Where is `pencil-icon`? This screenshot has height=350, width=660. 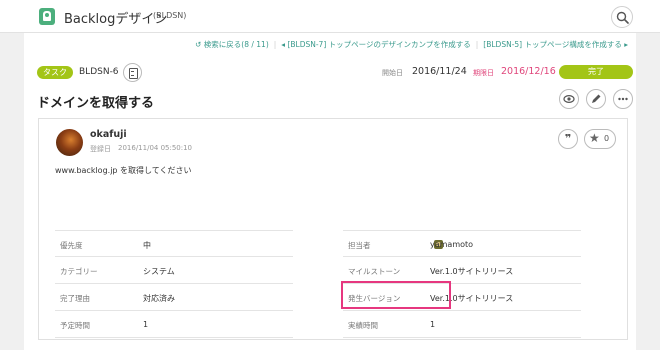 pencil-icon is located at coordinates (596, 98).